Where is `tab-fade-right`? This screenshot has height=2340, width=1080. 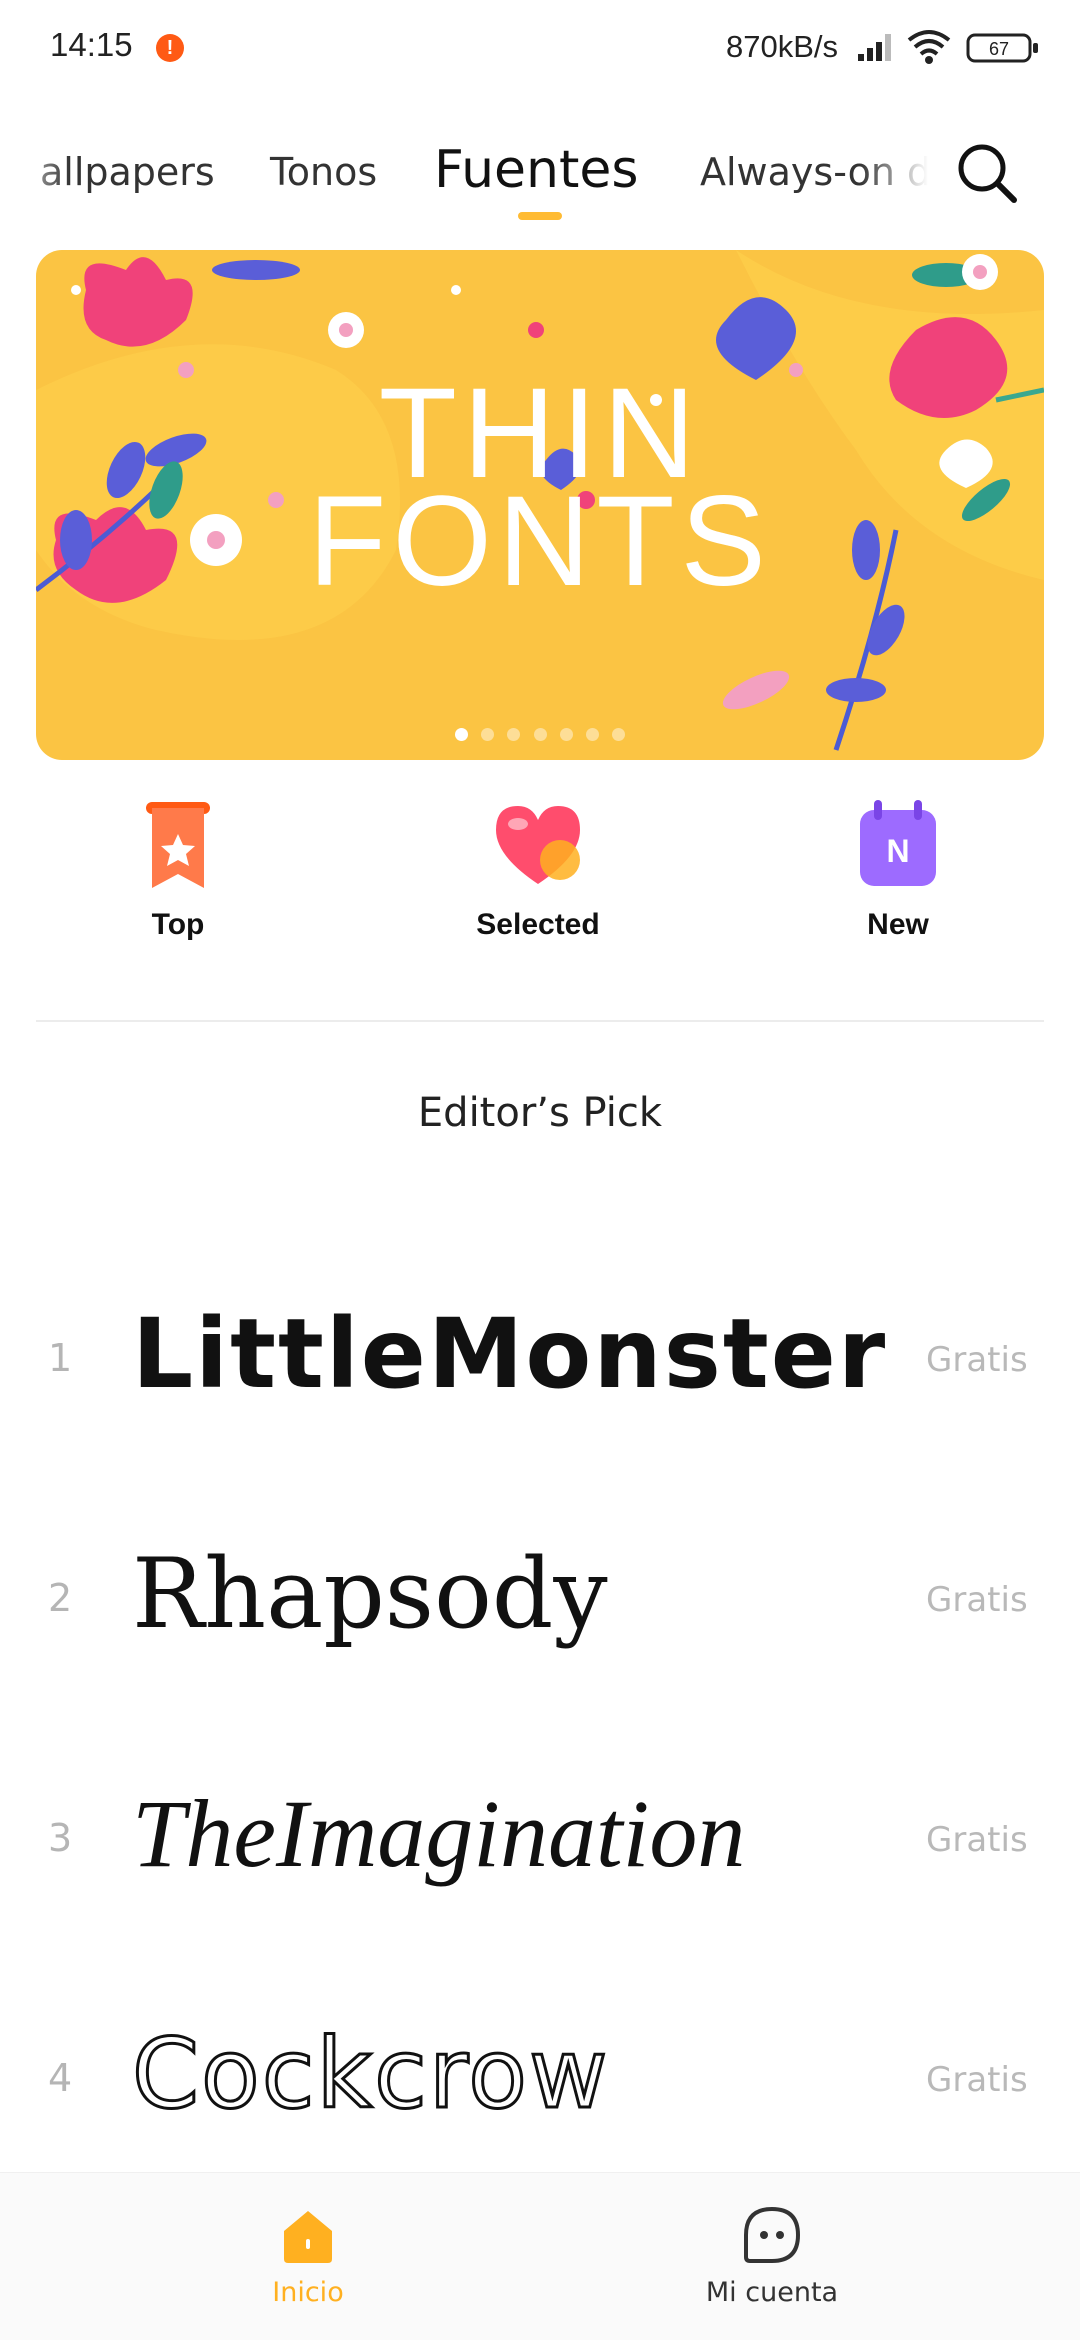 tab-fade-right is located at coordinates (900, 180).